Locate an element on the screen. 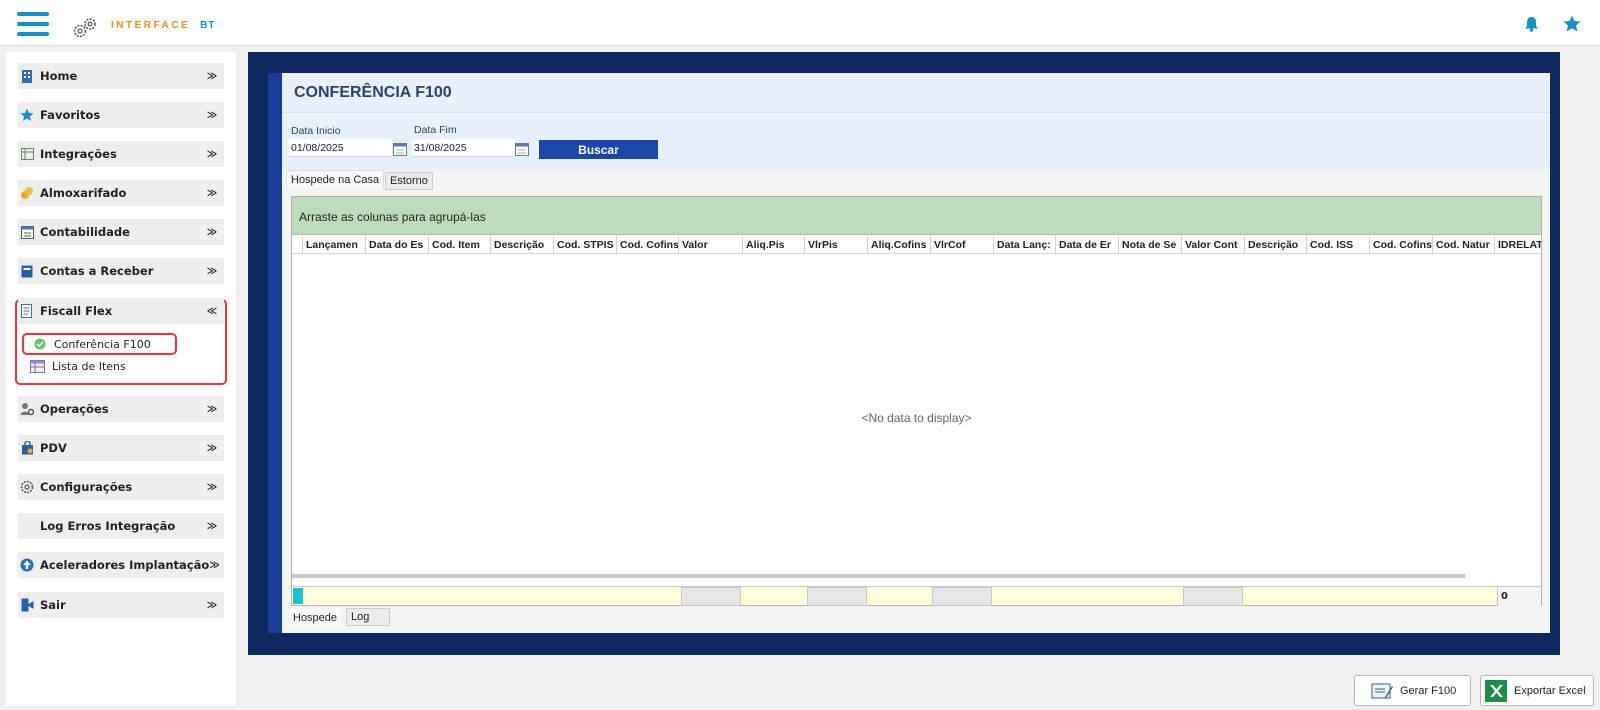 The height and width of the screenshot is (710, 1600). sidebar-item-label: Configurações is located at coordinates (86, 487).